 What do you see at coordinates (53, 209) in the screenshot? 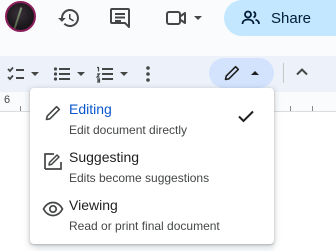
I see `eye-icon` at bounding box center [53, 209].